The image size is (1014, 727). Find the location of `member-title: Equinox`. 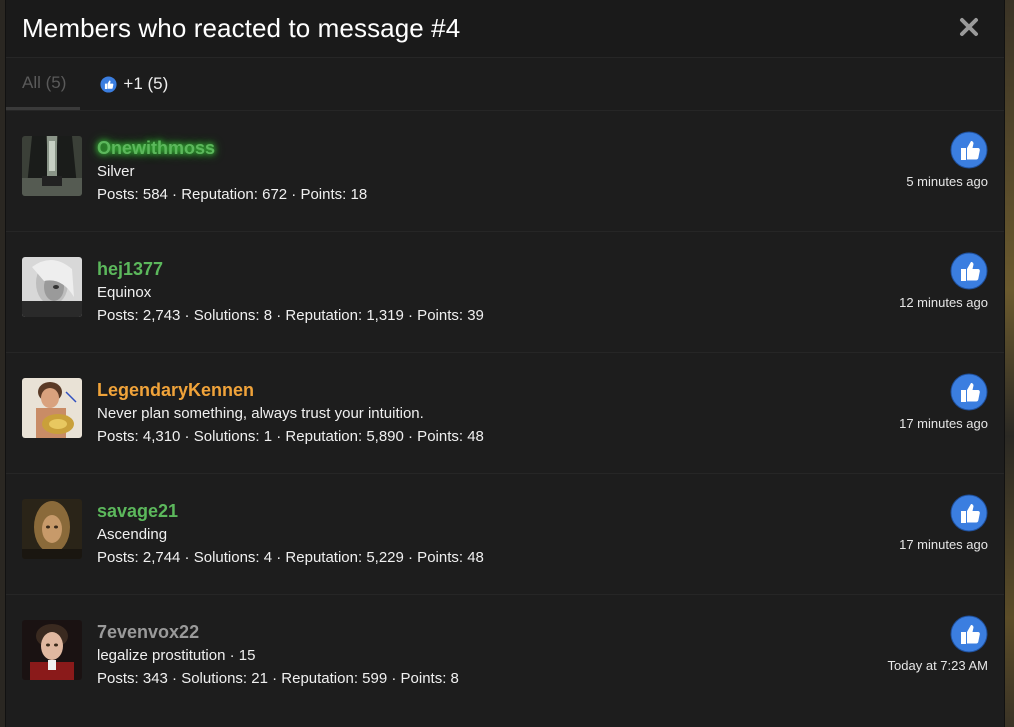

member-title: Equinox is located at coordinates (124, 292).